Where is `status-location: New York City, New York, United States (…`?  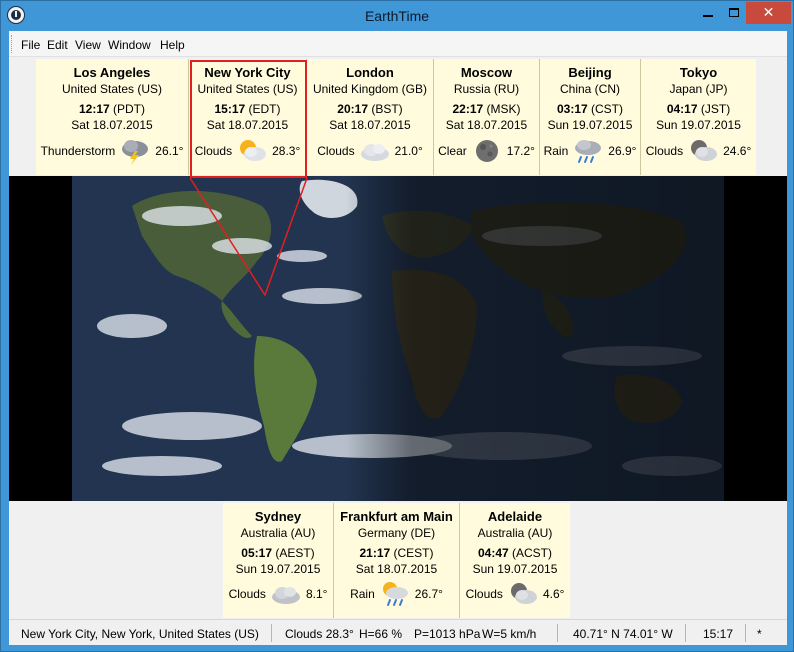
status-location: New York City, New York, United States (… is located at coordinates (140, 634).